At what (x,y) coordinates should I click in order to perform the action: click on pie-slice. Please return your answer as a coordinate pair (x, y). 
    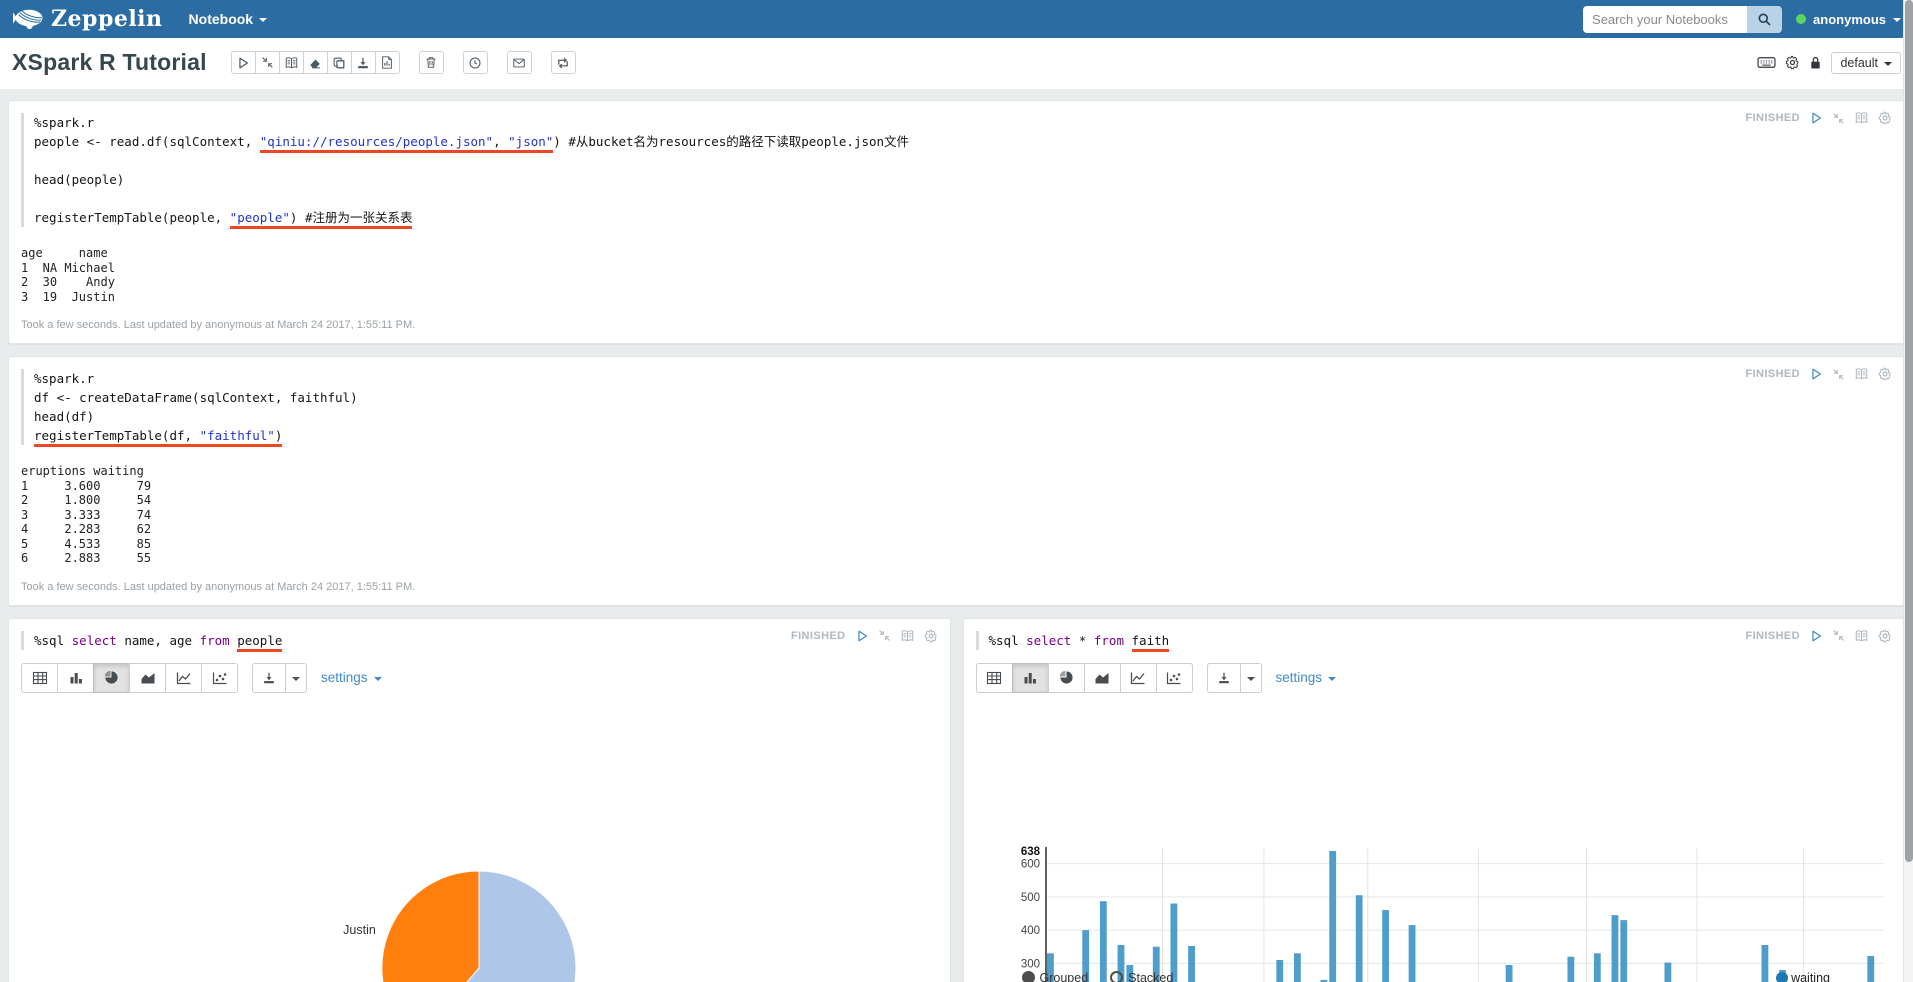
    Looking at the image, I should click on (430, 925).